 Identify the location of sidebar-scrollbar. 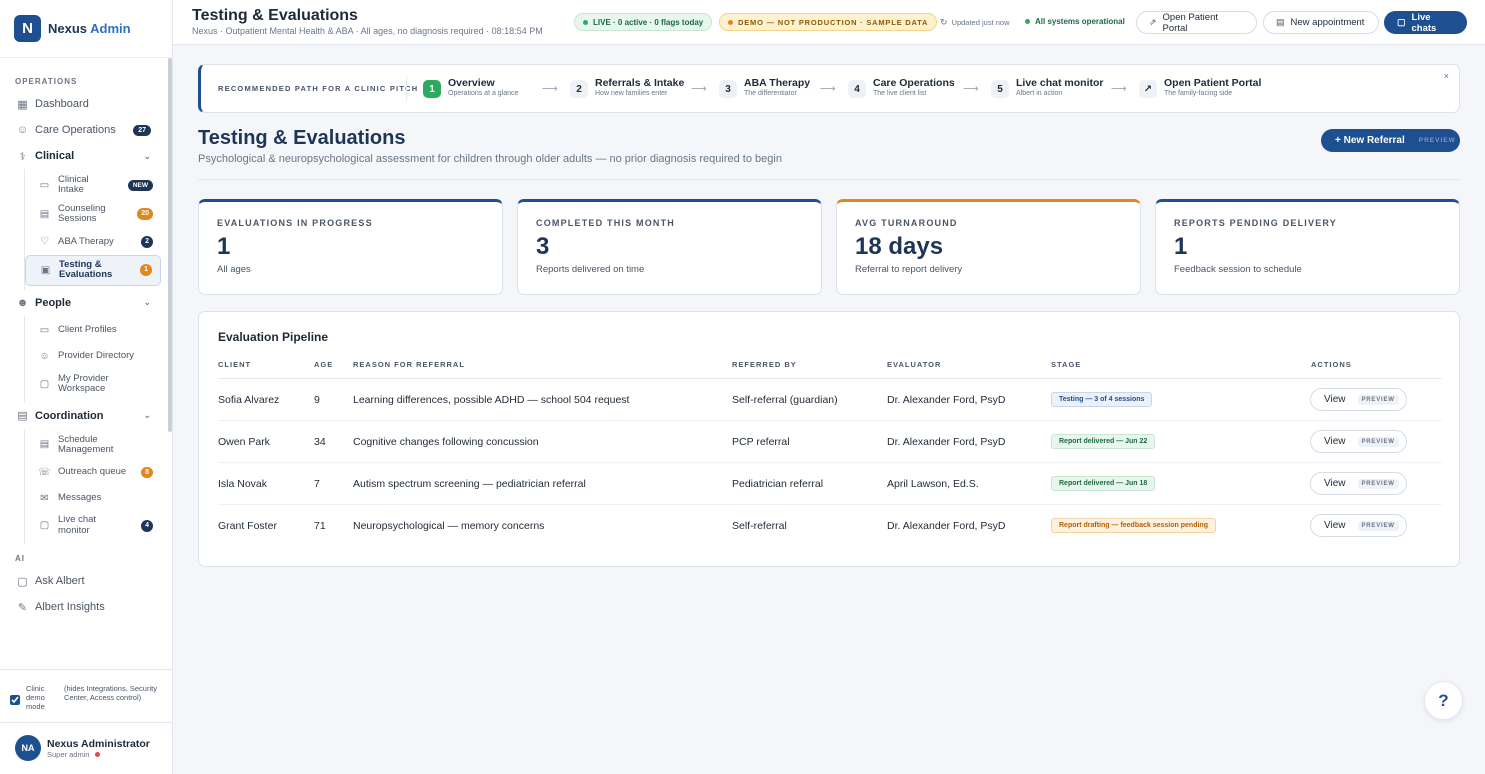
(170, 245).